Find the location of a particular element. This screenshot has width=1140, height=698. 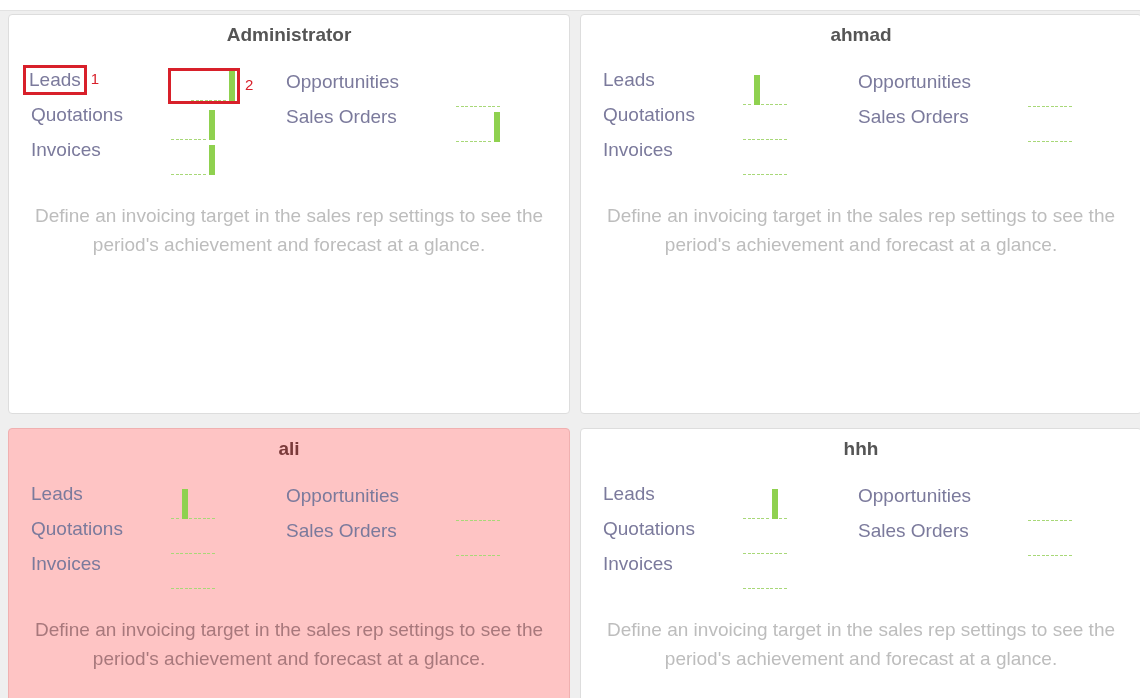

card-title: ahmad is located at coordinates (861, 35).